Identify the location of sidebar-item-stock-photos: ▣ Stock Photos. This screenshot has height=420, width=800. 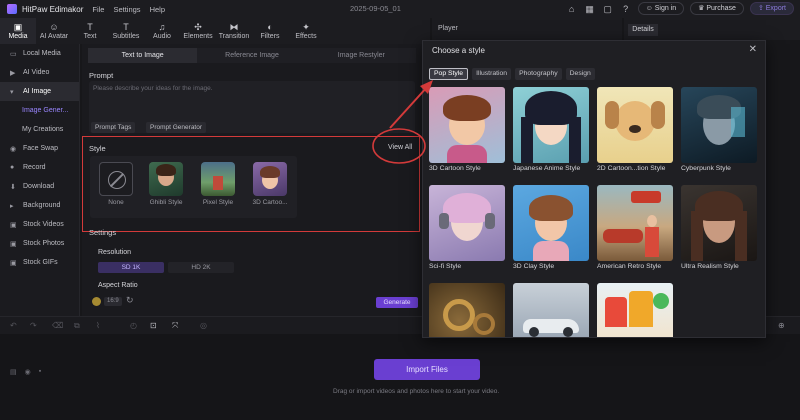
(39, 243).